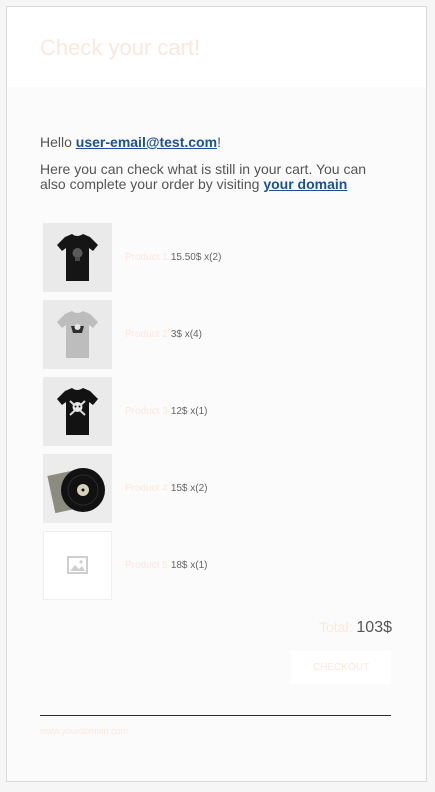  I want to click on product-price-qty: 15.50$ x(2), so click(196, 257).